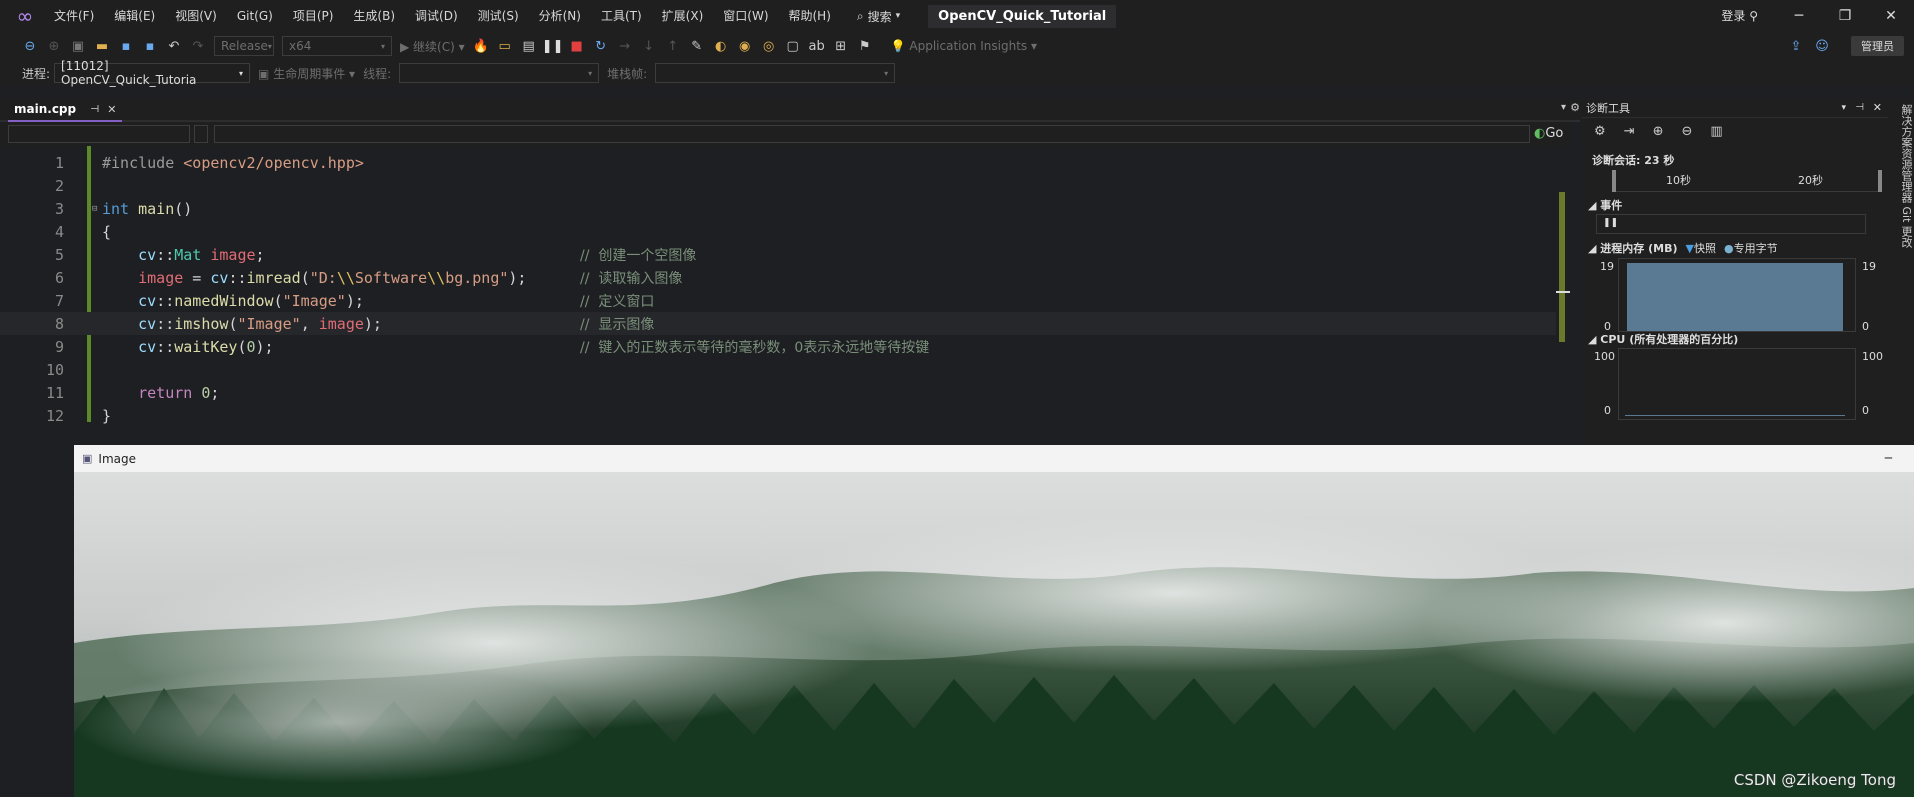 Image resolution: width=1914 pixels, height=797 pixels. What do you see at coordinates (775, 73) in the screenshot?
I see `stack-frame-select: ▾` at bounding box center [775, 73].